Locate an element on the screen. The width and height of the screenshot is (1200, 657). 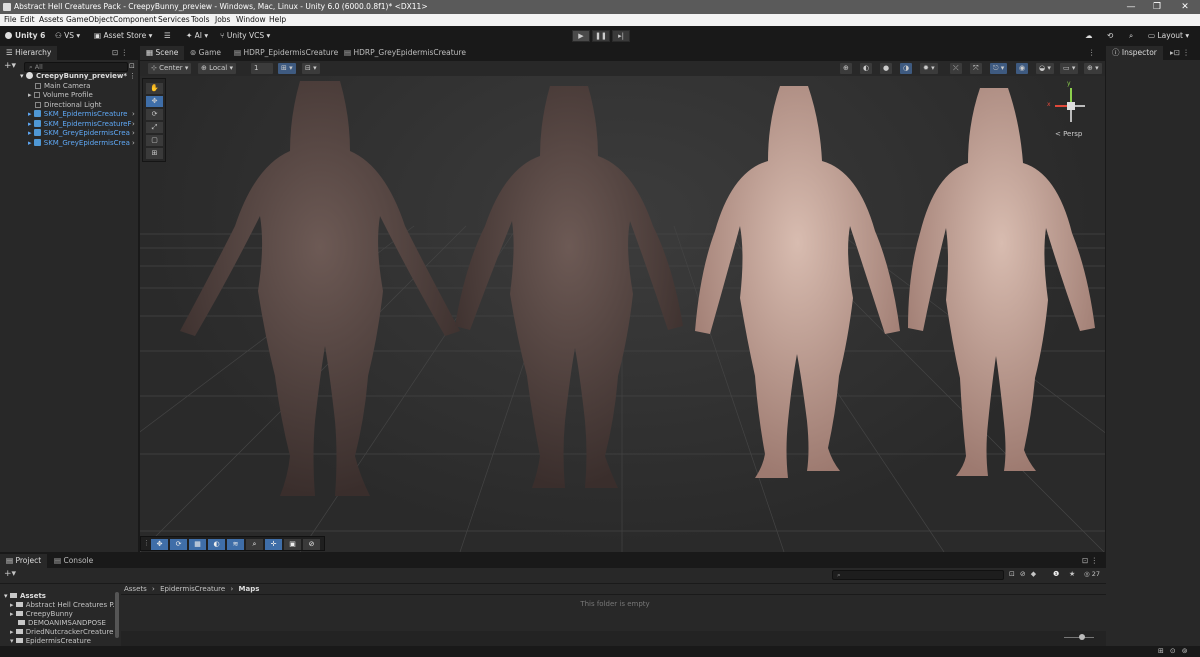
scale-tool-icon: ⤢ is located at coordinates (154, 127).